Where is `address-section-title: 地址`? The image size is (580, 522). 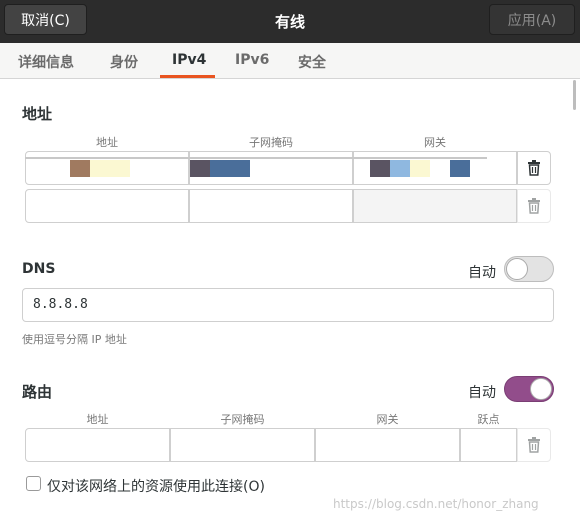 address-section-title: 地址 is located at coordinates (37, 114).